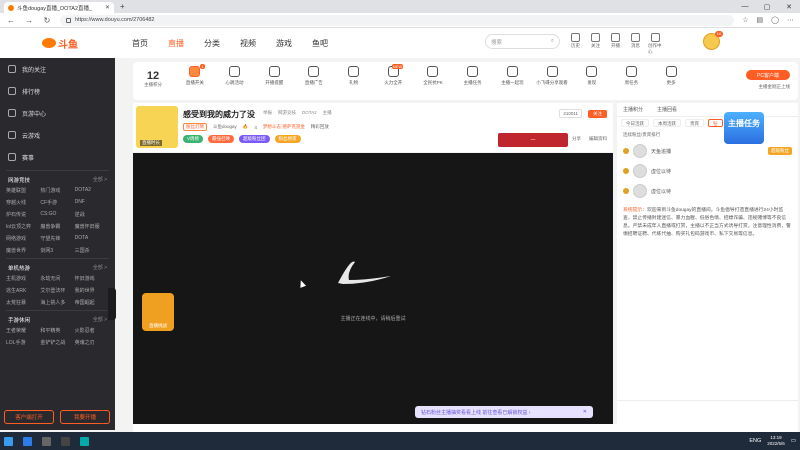 The image size is (800, 450). I want to click on start-icon, so click(8, 441).